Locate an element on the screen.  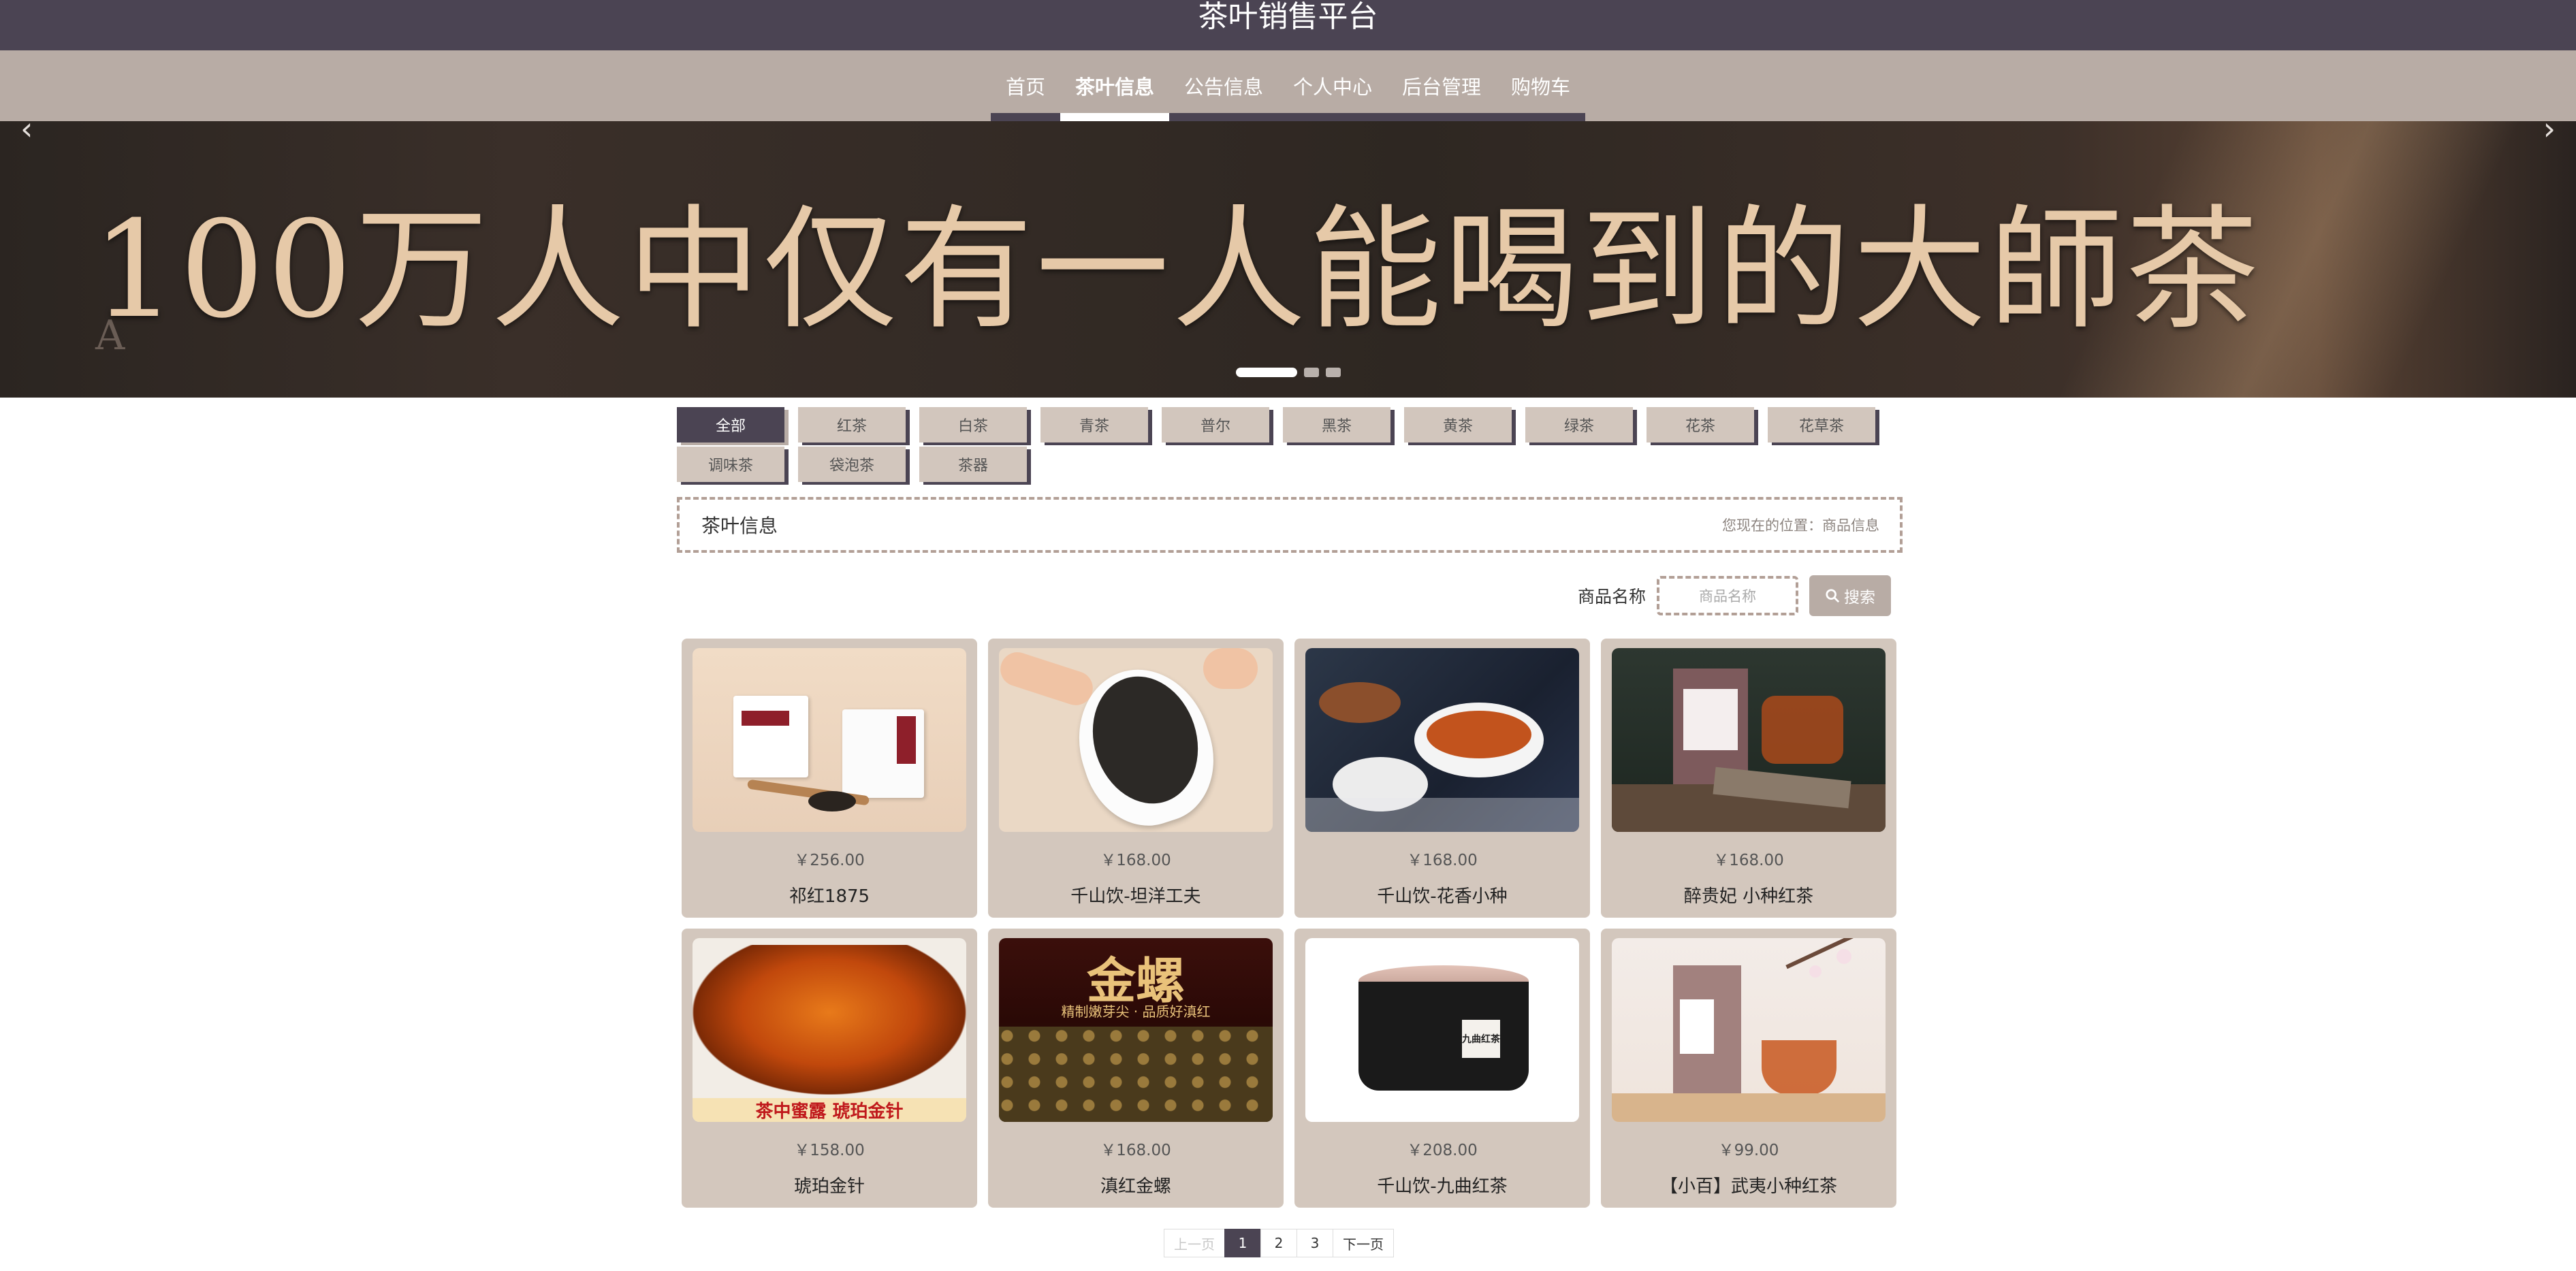
next-page-button: 下一页 is located at coordinates (1363, 1243).